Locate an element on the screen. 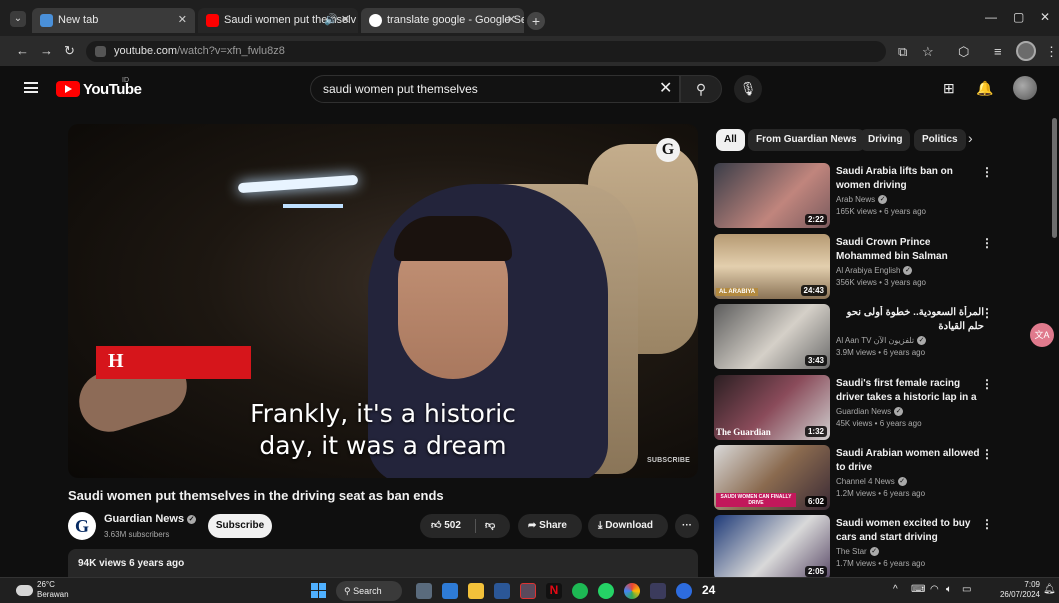 The image size is (1059, 603). chip-all: All is located at coordinates (730, 140).